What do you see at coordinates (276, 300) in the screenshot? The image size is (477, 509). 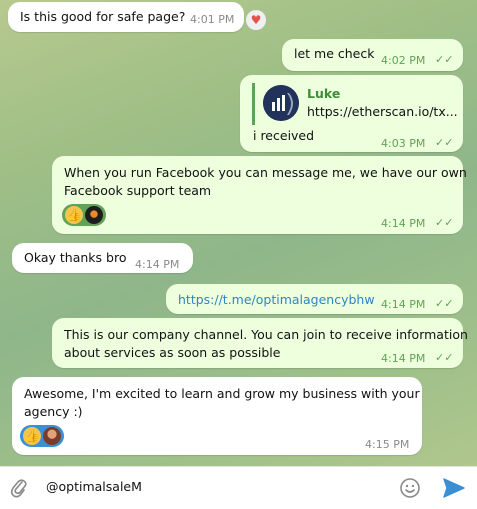 I see `message-link: https://t.me/optimalagencybhw` at bounding box center [276, 300].